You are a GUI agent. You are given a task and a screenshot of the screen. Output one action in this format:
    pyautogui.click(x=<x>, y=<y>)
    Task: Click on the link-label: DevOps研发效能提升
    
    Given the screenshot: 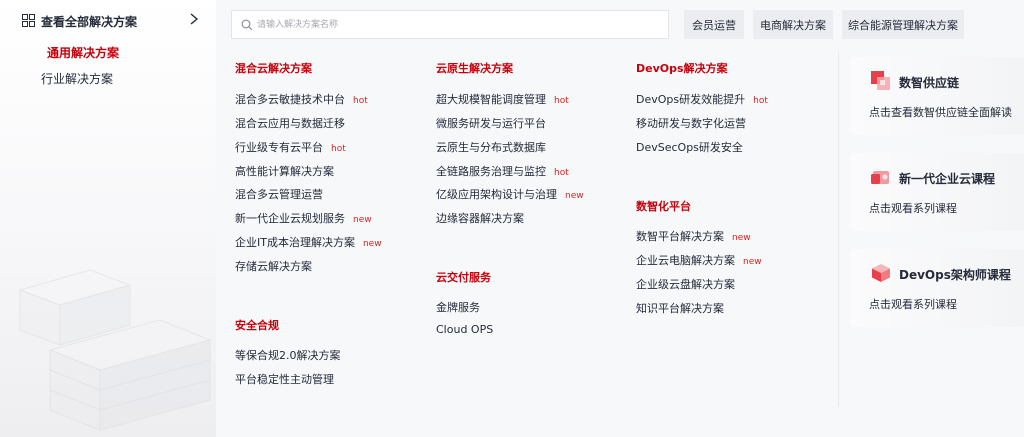 What is the action you would take?
    pyautogui.click(x=691, y=99)
    